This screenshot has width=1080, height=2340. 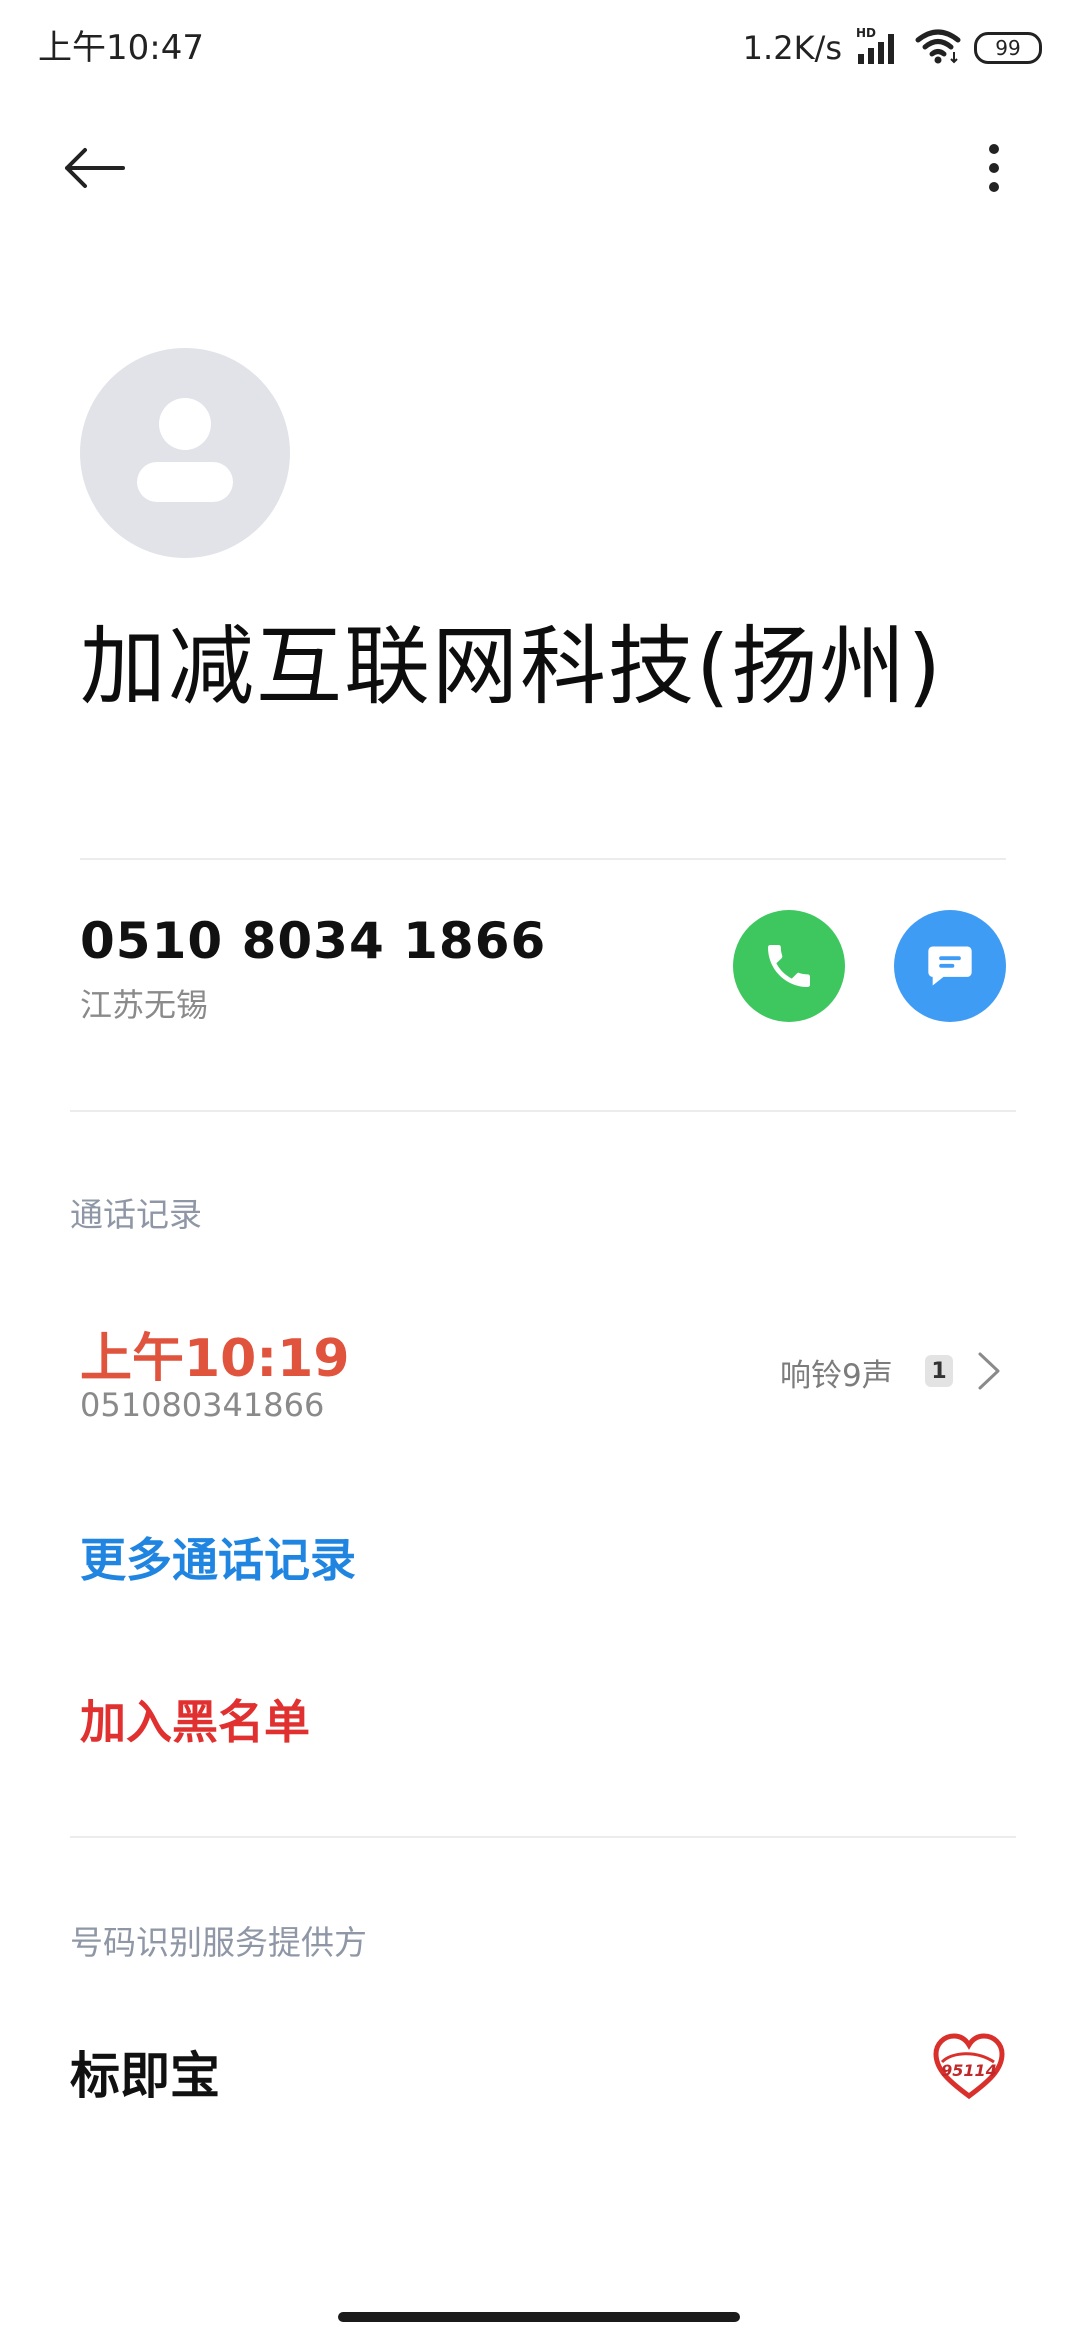 I want to click on provider-logo-icon: 95114, so click(x=969, y=2067).